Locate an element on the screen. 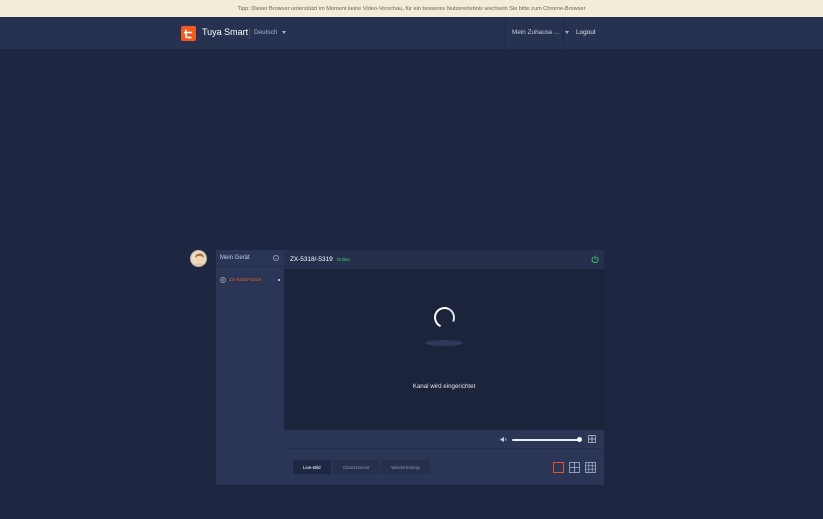 The image size is (823, 519). camera-title: ZX-5318/-5319 is located at coordinates (311, 259).